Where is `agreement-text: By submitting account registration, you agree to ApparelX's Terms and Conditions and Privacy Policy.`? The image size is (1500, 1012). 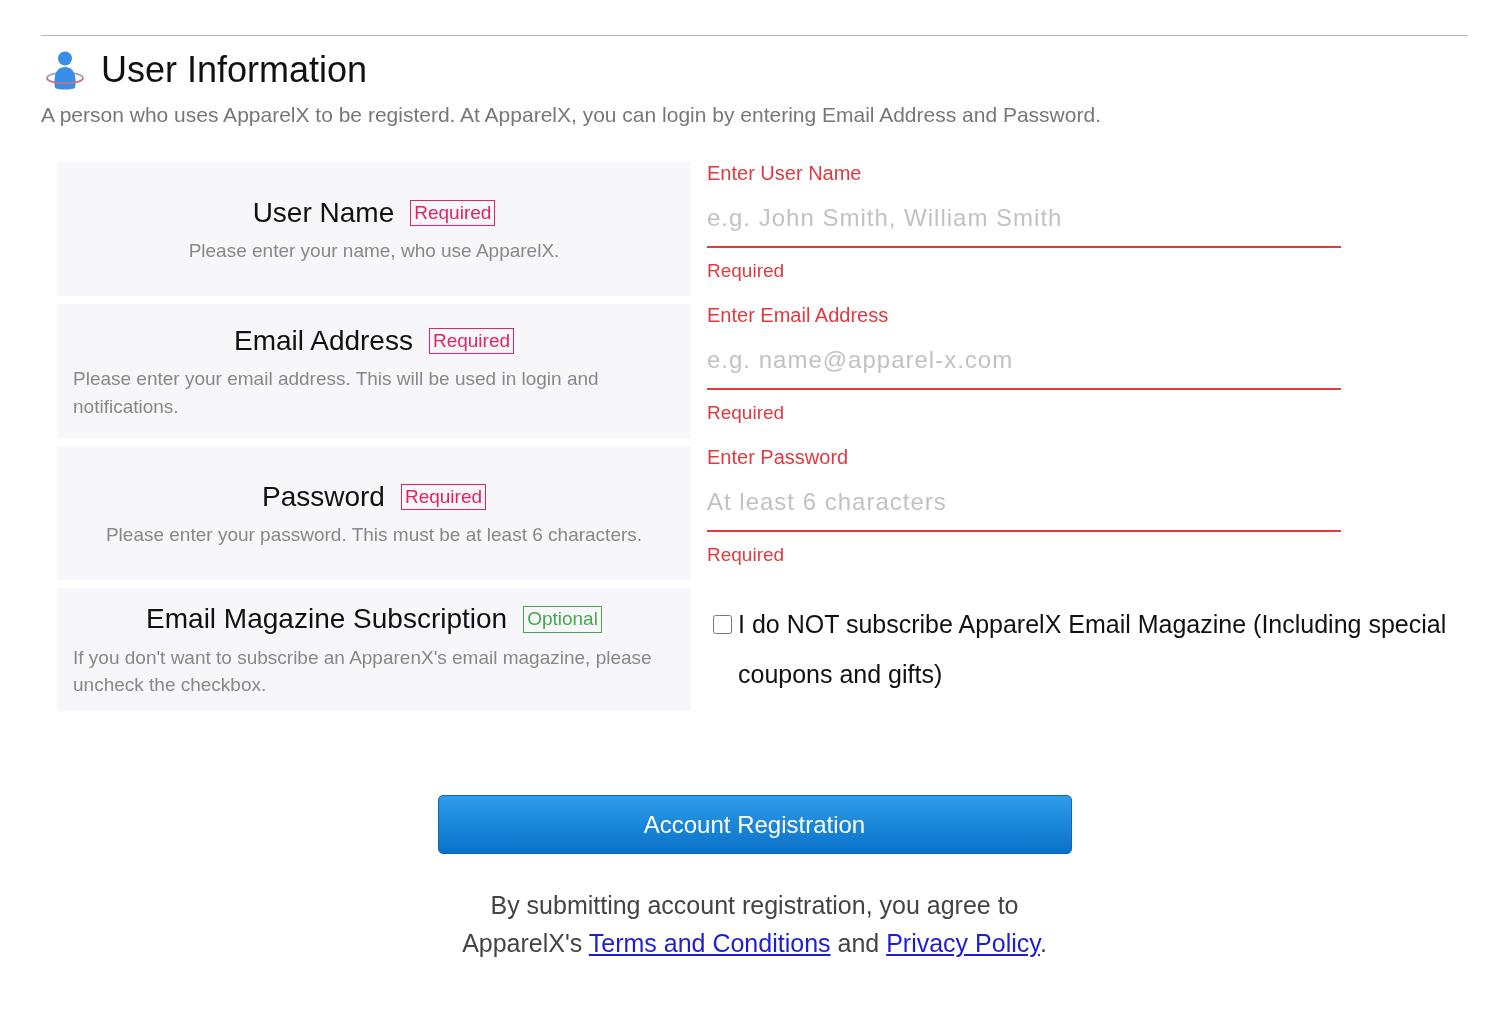
agreement-text: By submitting account registration, you agree to ApparelX's Terms and Conditions and Privacy Policy. is located at coordinates (754, 925).